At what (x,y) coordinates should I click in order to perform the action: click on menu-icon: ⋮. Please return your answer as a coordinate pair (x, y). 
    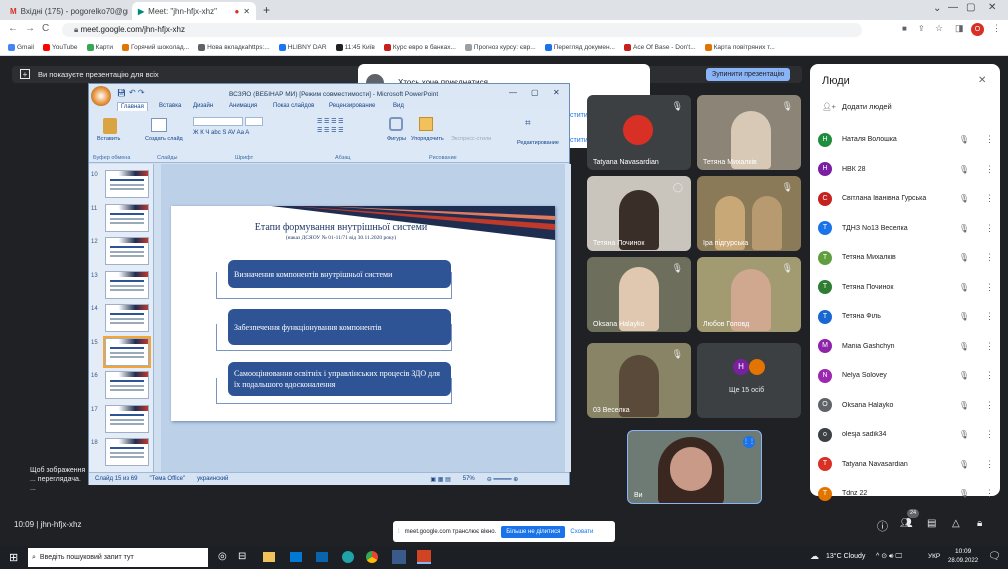
    Looking at the image, I should click on (996, 28).